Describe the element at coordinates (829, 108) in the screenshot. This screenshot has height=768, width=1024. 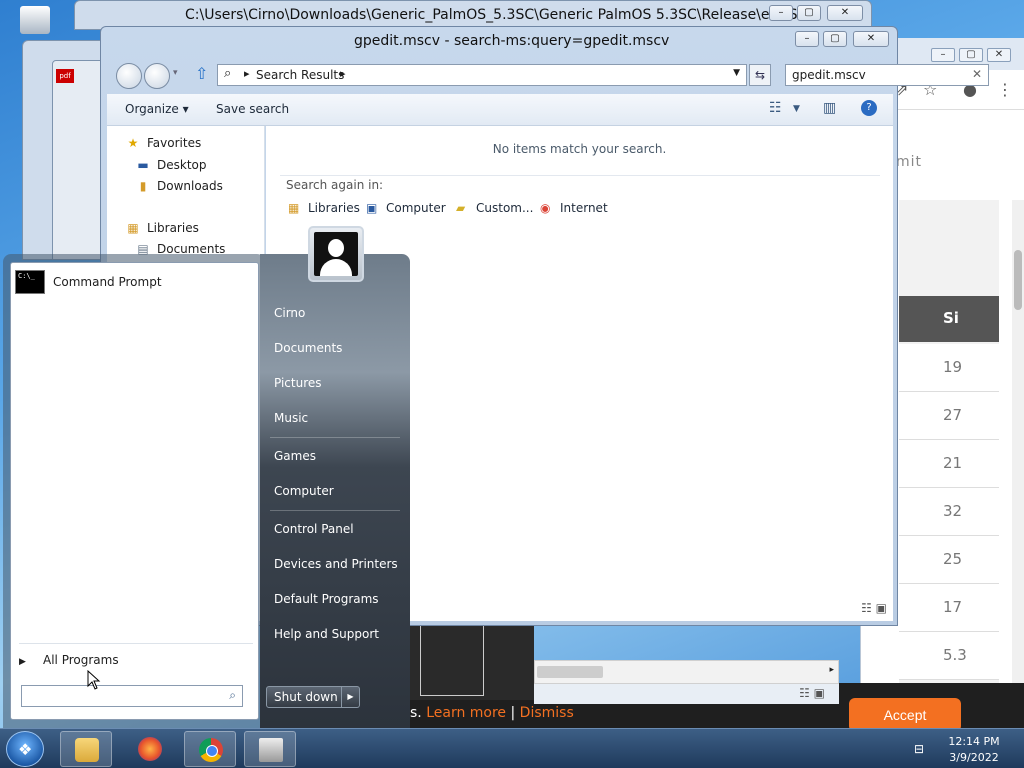
I see `preview-pane-icon: ▥` at that location.